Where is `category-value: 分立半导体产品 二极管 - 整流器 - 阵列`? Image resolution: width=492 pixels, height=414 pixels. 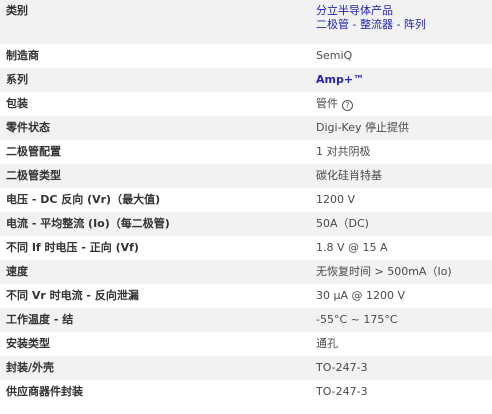
category-value: 分立半导体产品 二极管 - 整流器 - 阵列 is located at coordinates (401, 22).